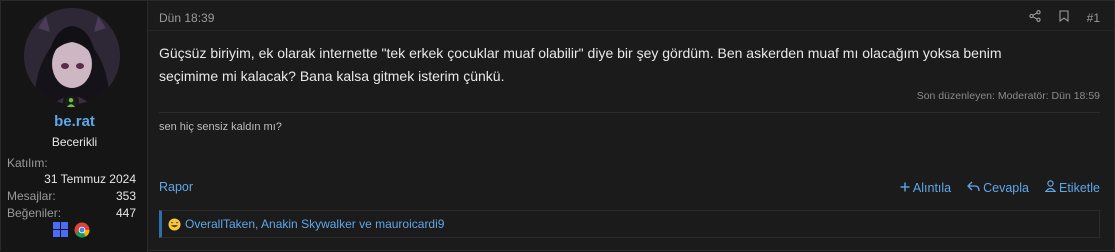  I want to click on signature-divider, so click(629, 112).